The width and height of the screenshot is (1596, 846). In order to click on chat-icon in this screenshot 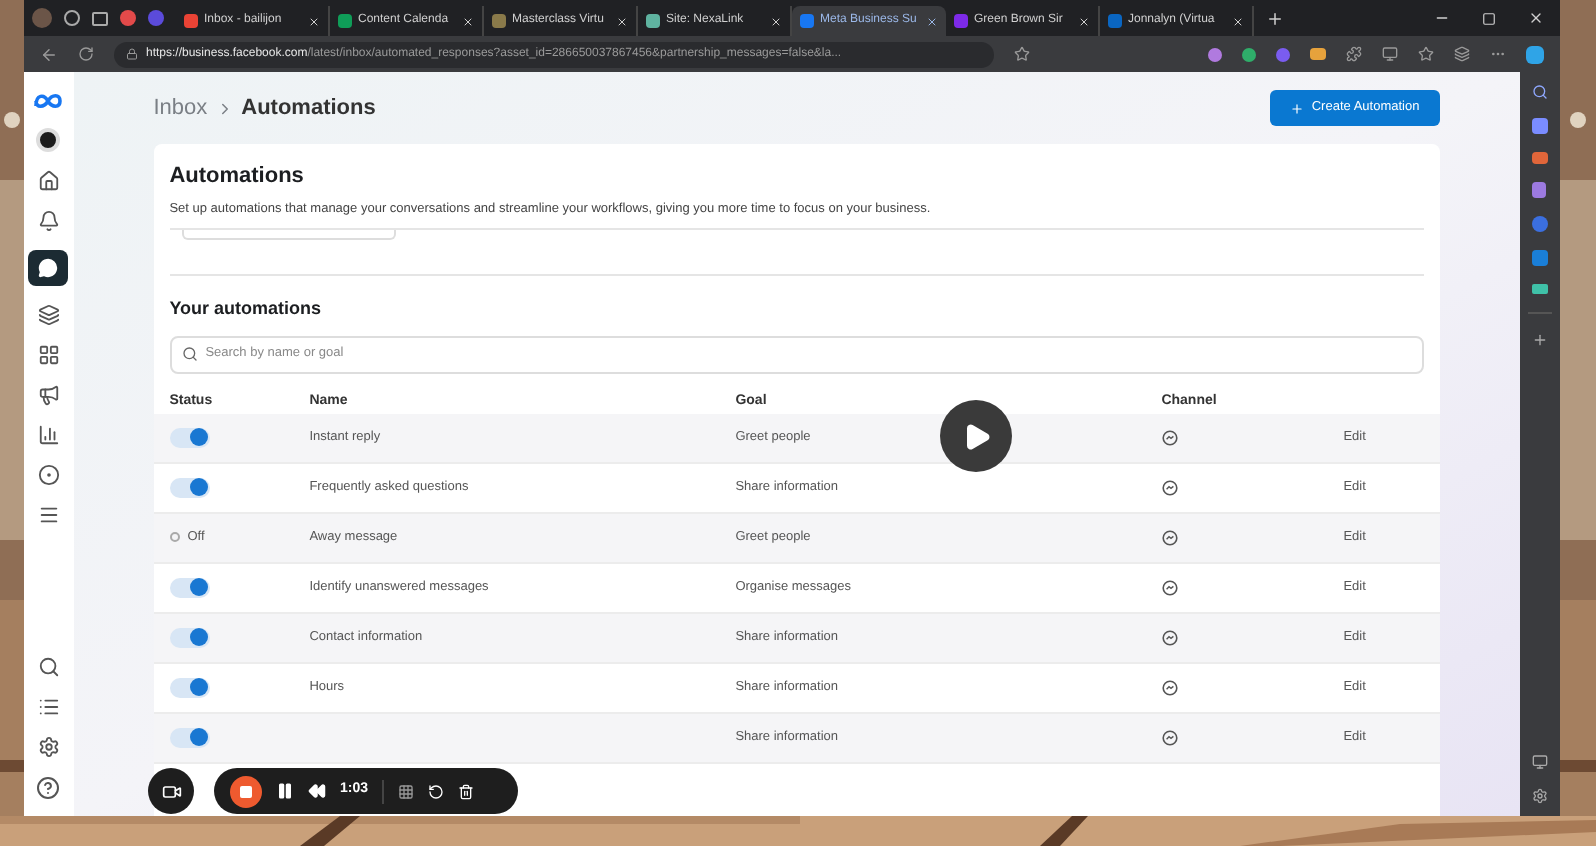, I will do `click(48, 268)`.